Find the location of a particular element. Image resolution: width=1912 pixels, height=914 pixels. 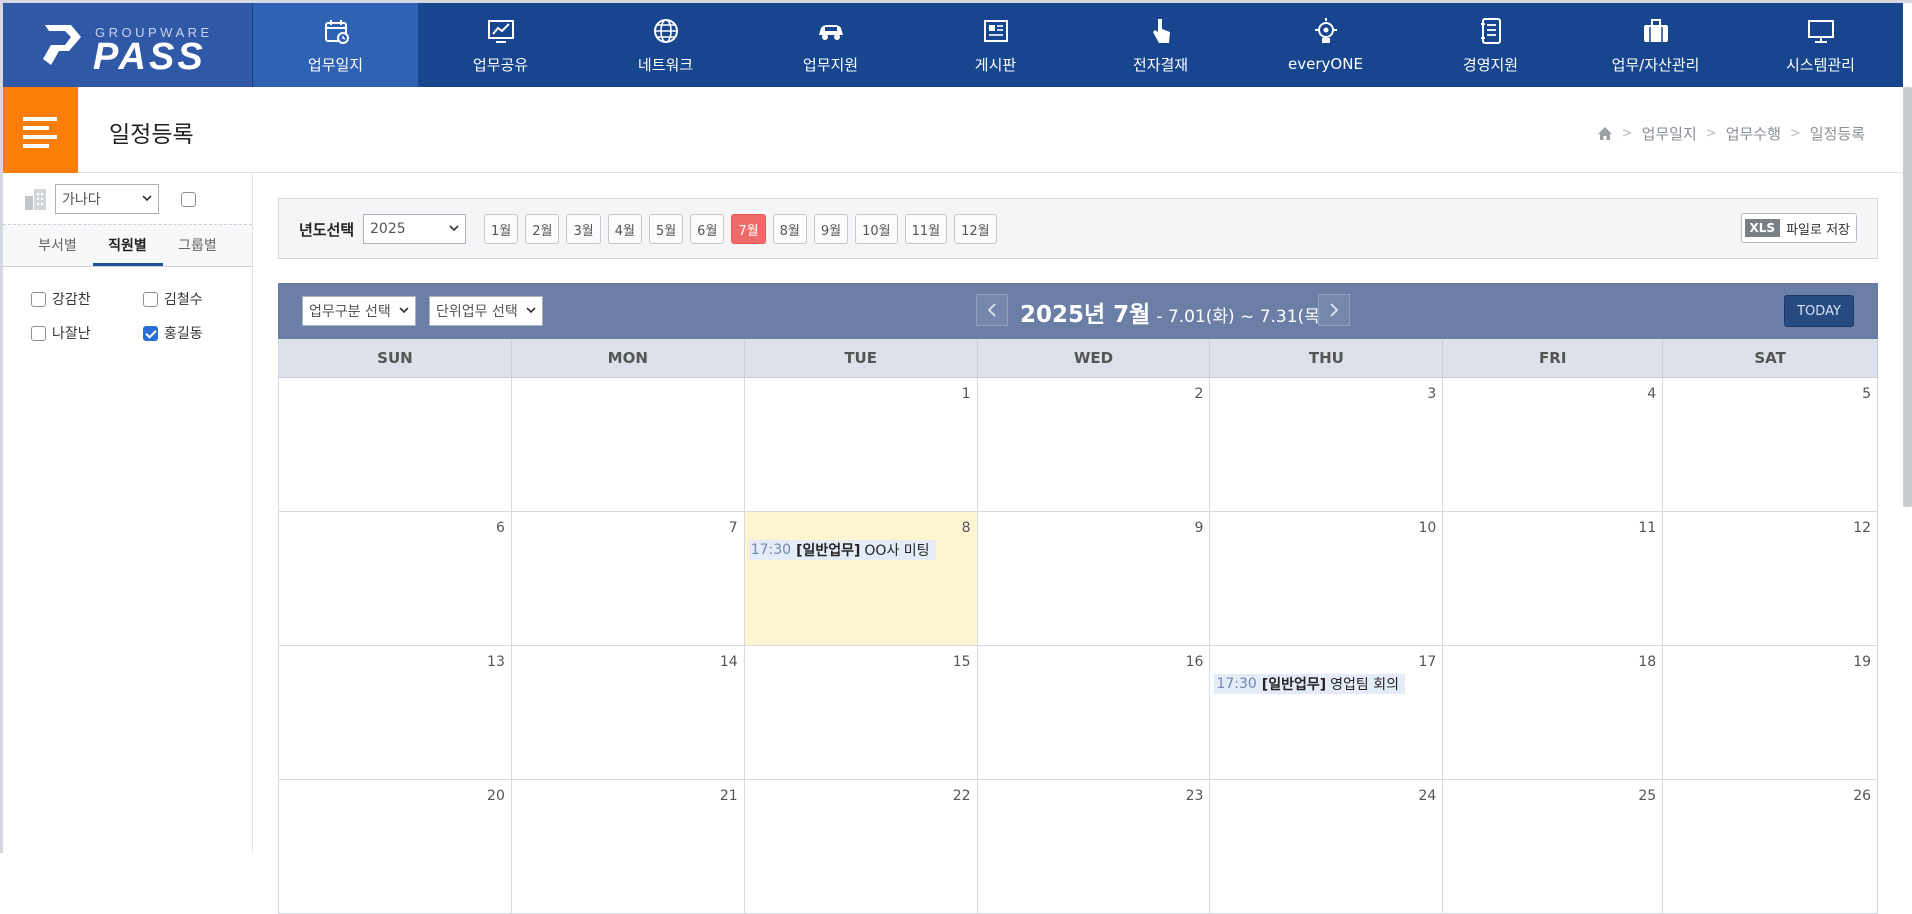

day-number: 24 is located at coordinates (1427, 796).